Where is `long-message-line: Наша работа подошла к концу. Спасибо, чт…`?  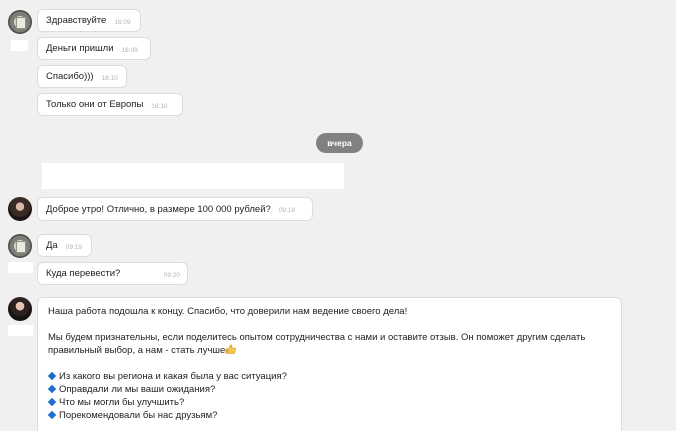 long-message-line: Наша работа подошла к концу. Спасибо, чт… is located at coordinates (228, 311).